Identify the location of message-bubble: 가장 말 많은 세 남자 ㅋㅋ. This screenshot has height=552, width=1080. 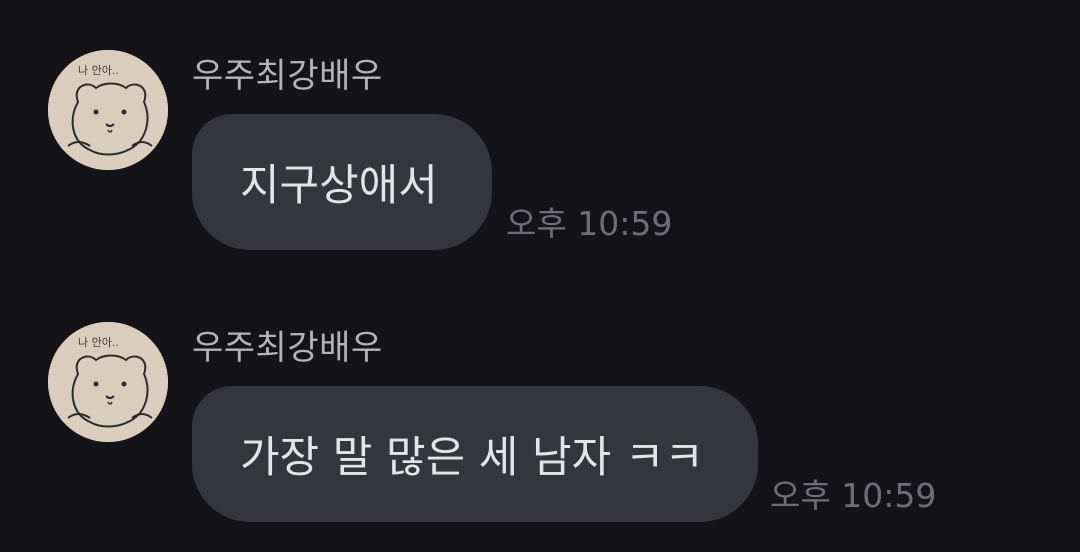
(475, 454).